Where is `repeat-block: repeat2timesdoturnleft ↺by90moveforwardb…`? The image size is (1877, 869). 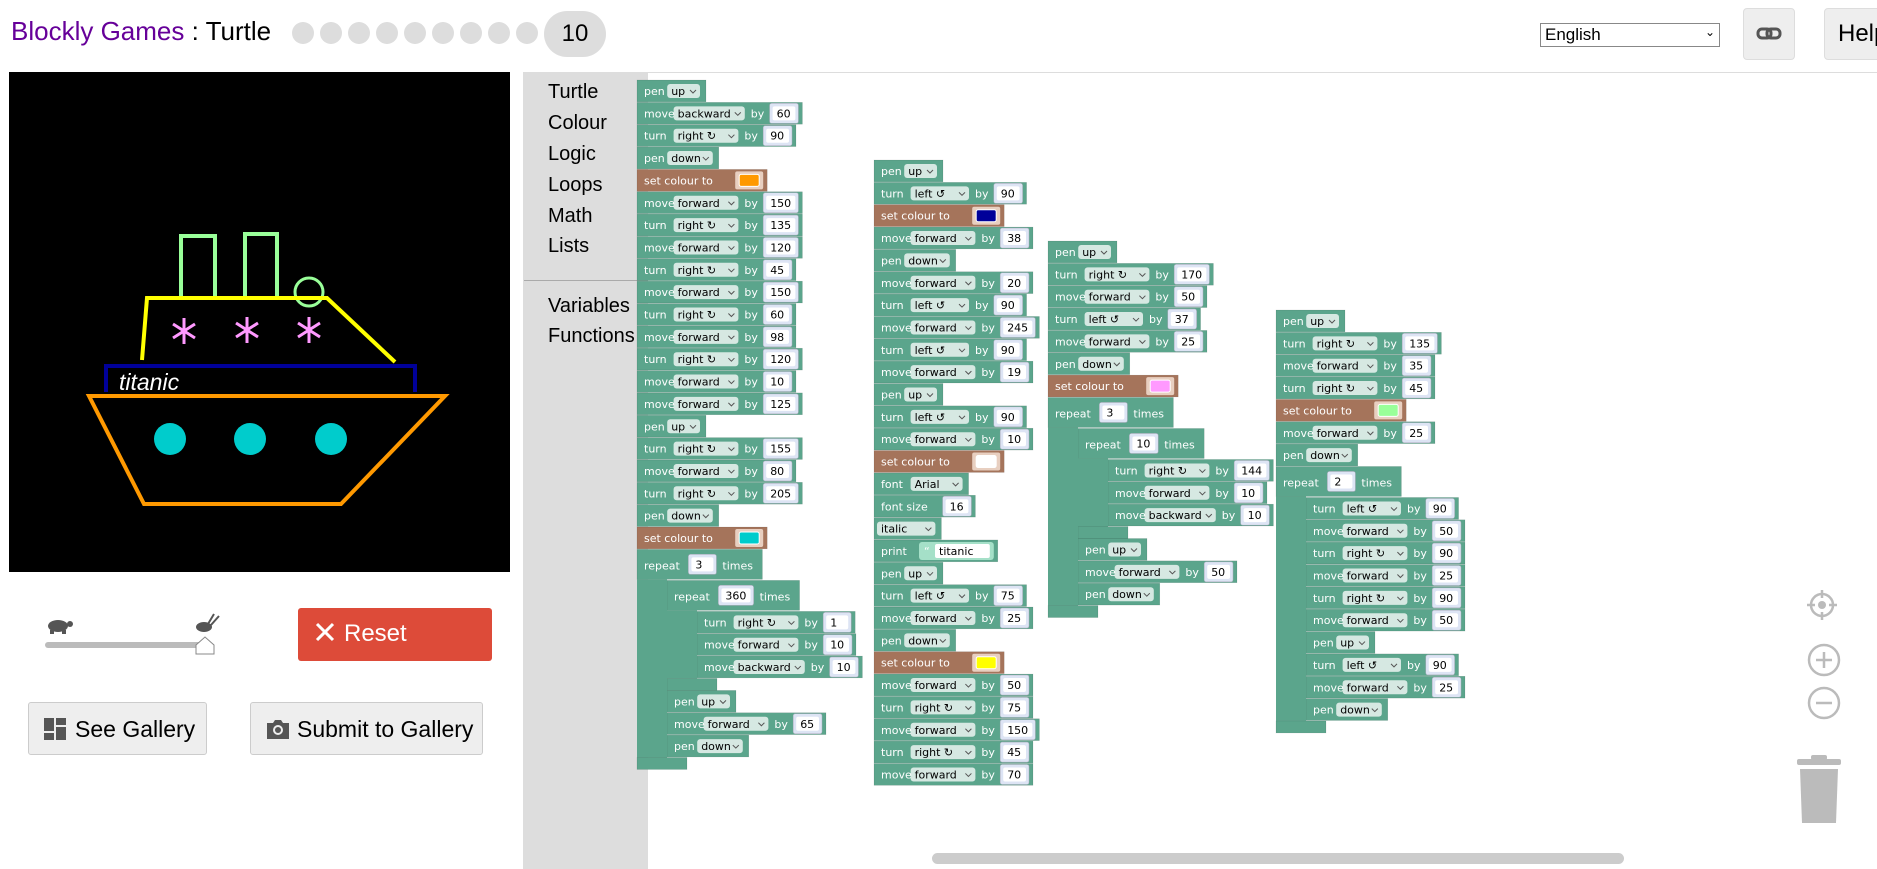
repeat-block: repeat2timesdoturnleft ↺by90moveforwardb… is located at coordinates (1370, 600).